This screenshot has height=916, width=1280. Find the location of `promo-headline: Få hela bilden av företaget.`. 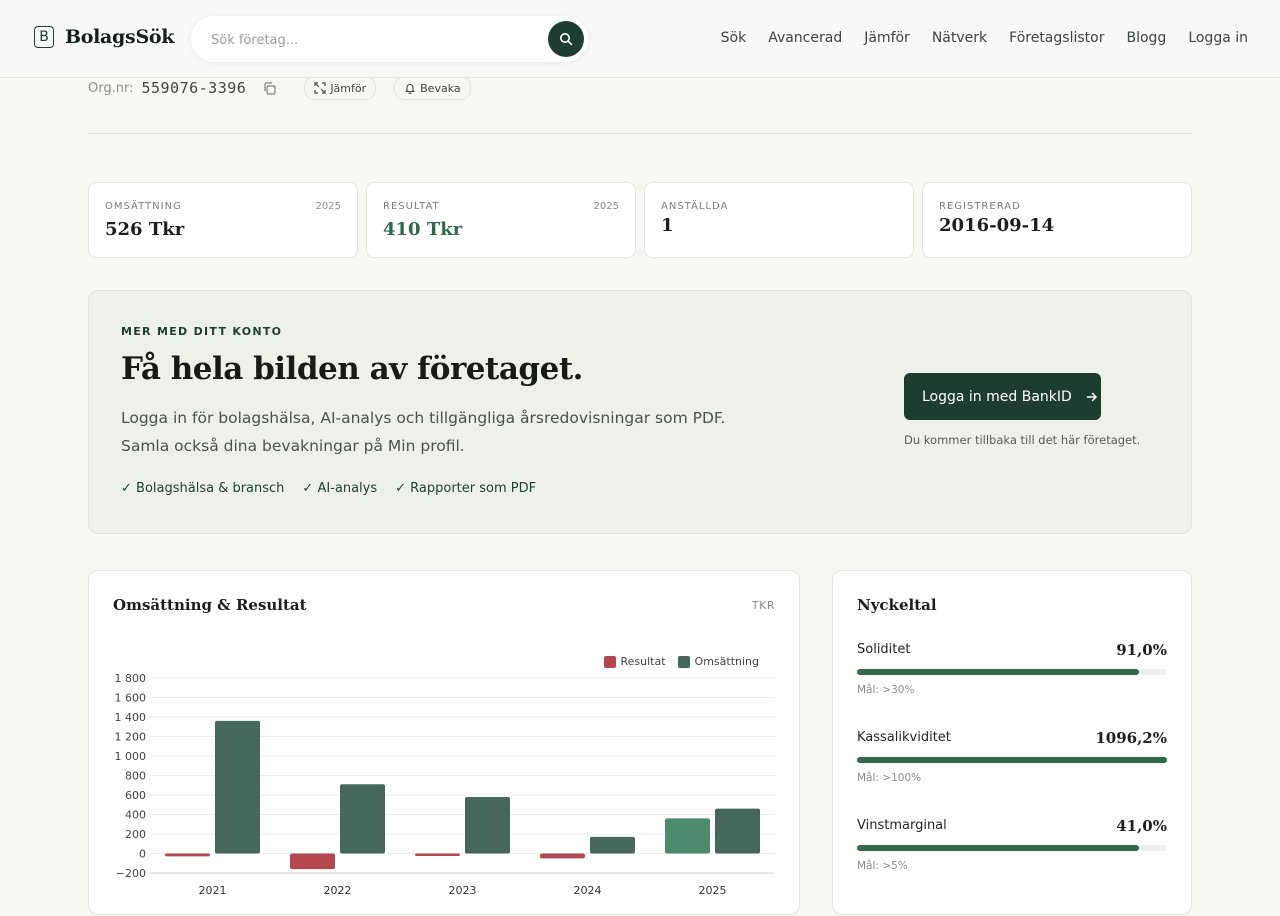

promo-headline: Få hela bilden av företaget. is located at coordinates (352, 369).